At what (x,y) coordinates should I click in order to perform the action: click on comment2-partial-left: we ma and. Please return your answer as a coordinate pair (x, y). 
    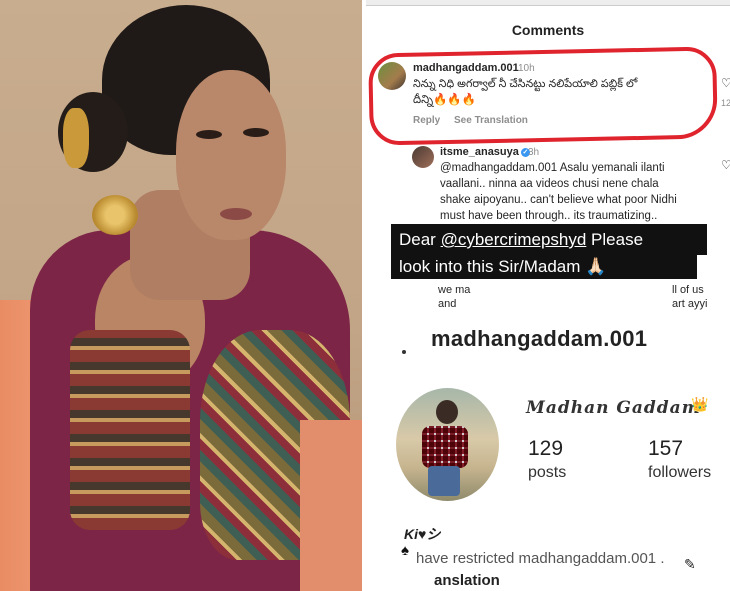
    Looking at the image, I should click on (454, 297).